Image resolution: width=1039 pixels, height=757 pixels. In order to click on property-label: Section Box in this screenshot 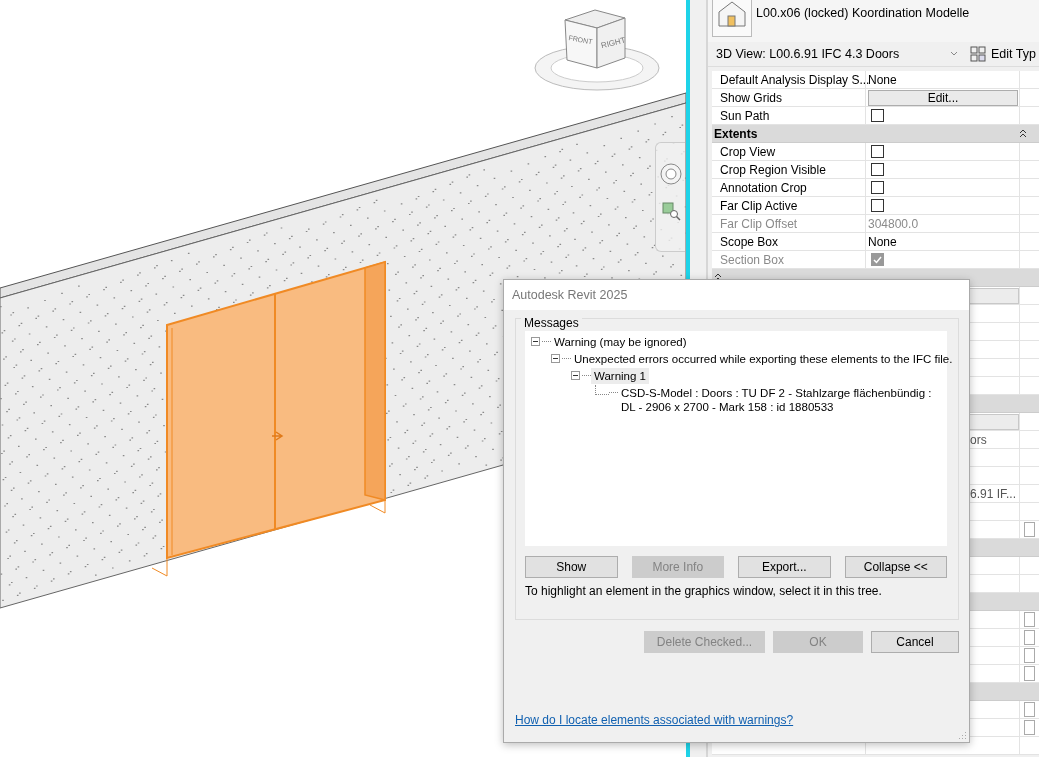, I will do `click(752, 259)`.